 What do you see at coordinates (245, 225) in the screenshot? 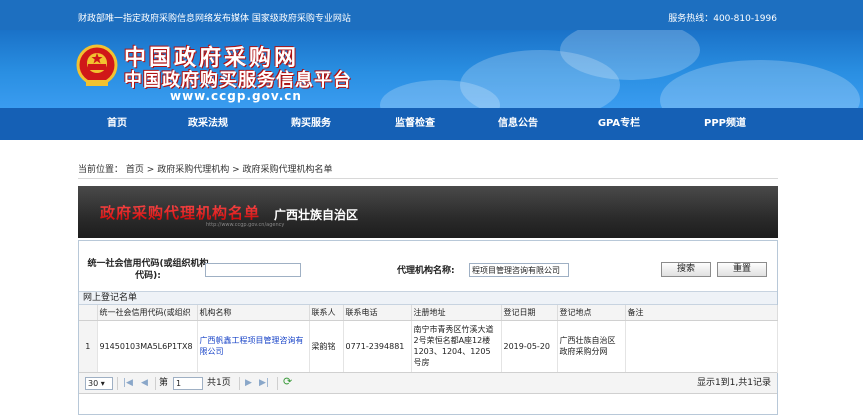
I see `header-url: http://www.ccgp.gov.cn/agency` at bounding box center [245, 225].